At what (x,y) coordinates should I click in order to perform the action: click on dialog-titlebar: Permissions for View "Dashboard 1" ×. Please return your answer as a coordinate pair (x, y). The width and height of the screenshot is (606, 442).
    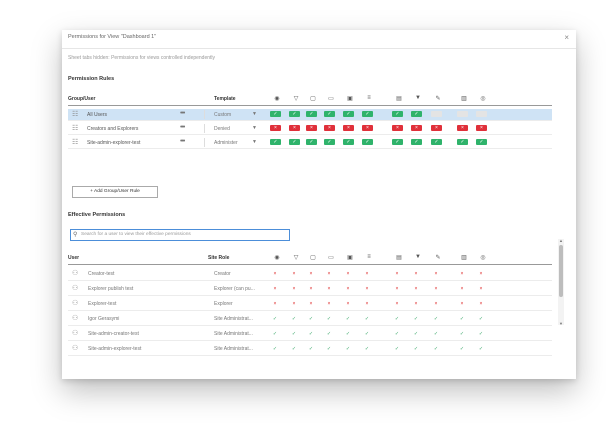
    Looking at the image, I should click on (319, 39).